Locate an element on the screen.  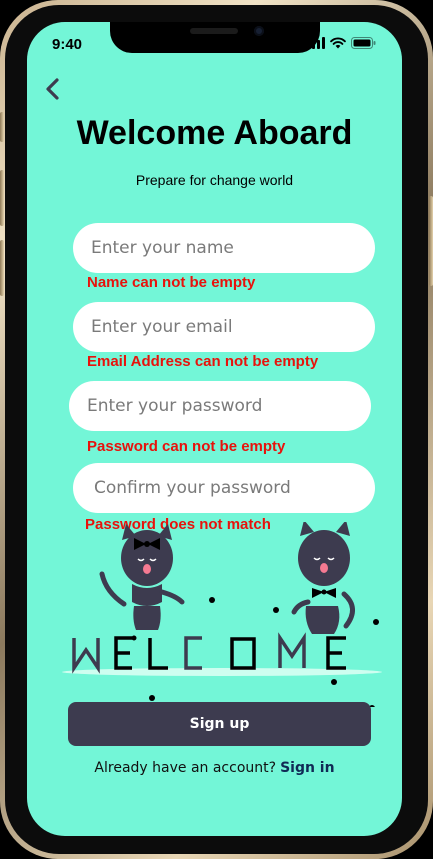
confirm-password-input is located at coordinates (224, 488).